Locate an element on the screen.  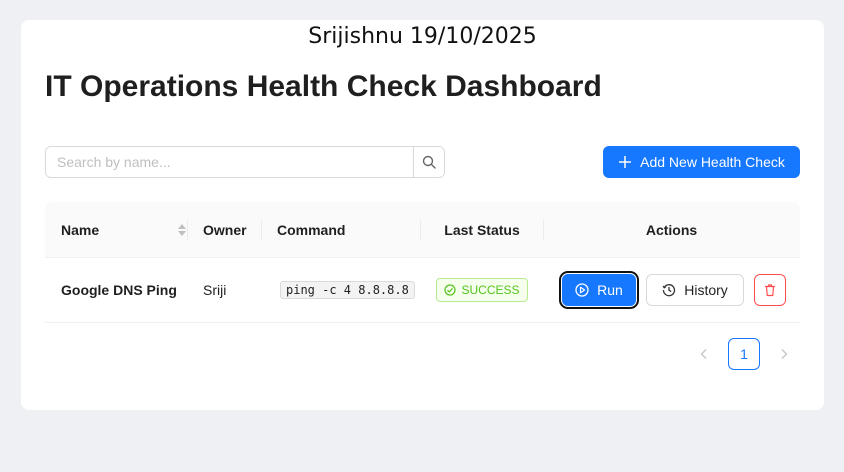
run-button: Run is located at coordinates (599, 290).